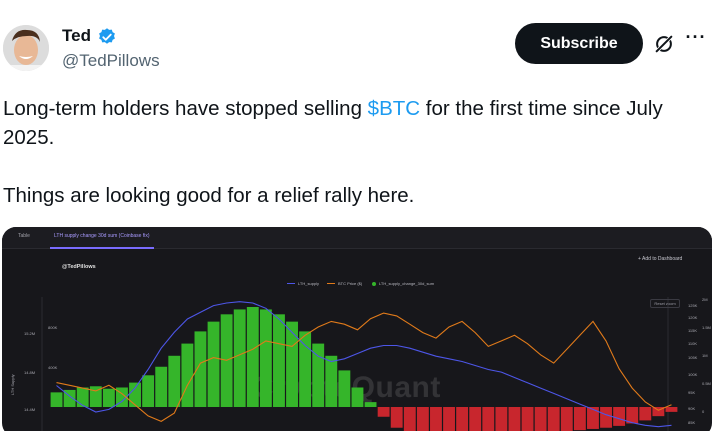  What do you see at coordinates (76, 36) in the screenshot?
I see `author-name: Ted` at bounding box center [76, 36].